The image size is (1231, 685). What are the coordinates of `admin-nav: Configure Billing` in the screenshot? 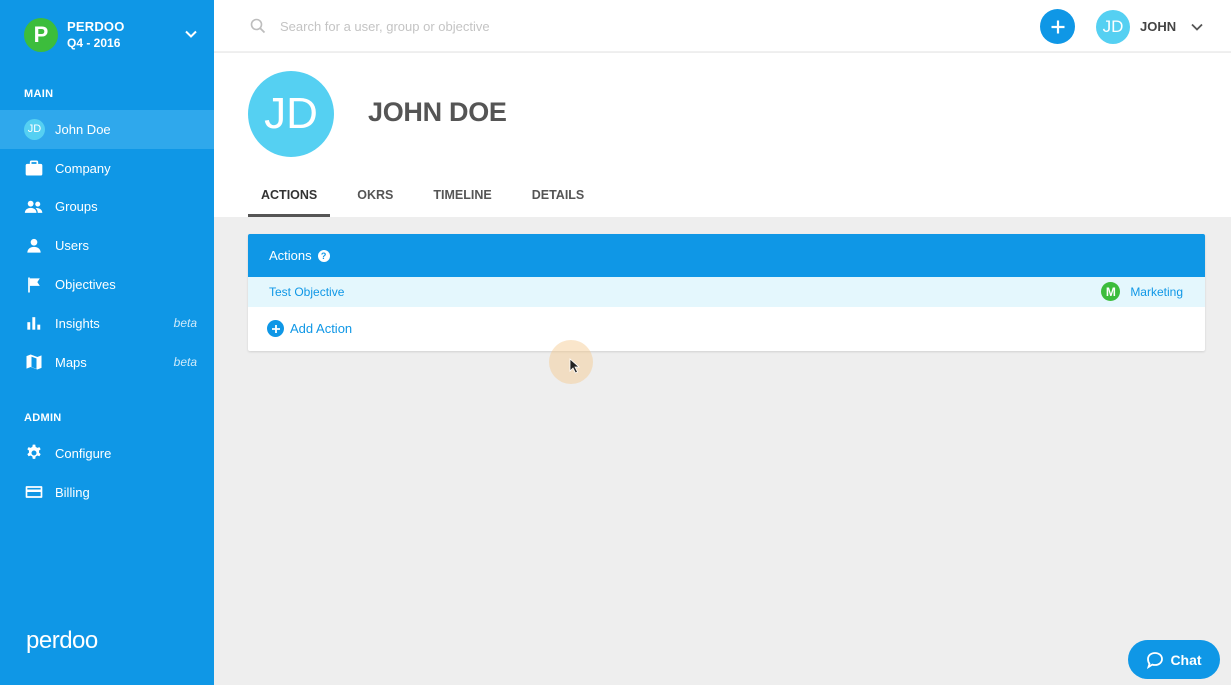 It's located at (107, 473).